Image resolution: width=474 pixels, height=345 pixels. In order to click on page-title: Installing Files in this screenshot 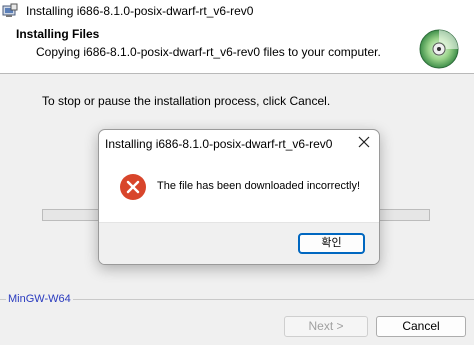, I will do `click(58, 34)`.